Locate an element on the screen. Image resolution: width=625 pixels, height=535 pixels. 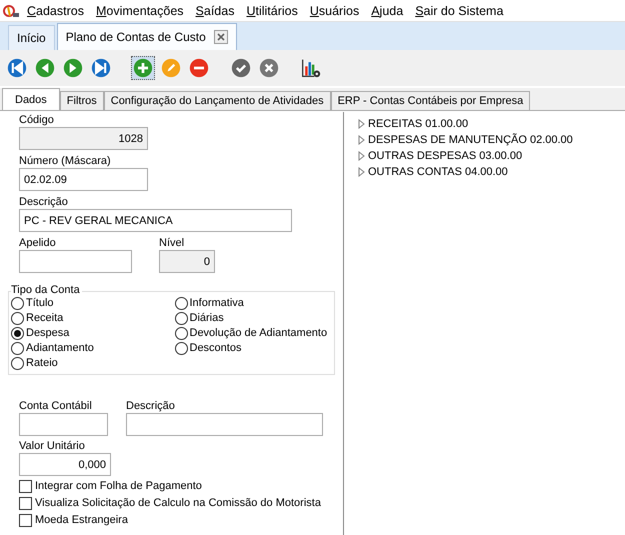
form-tab: Configuração do Lançamento de Atividades is located at coordinates (217, 100).